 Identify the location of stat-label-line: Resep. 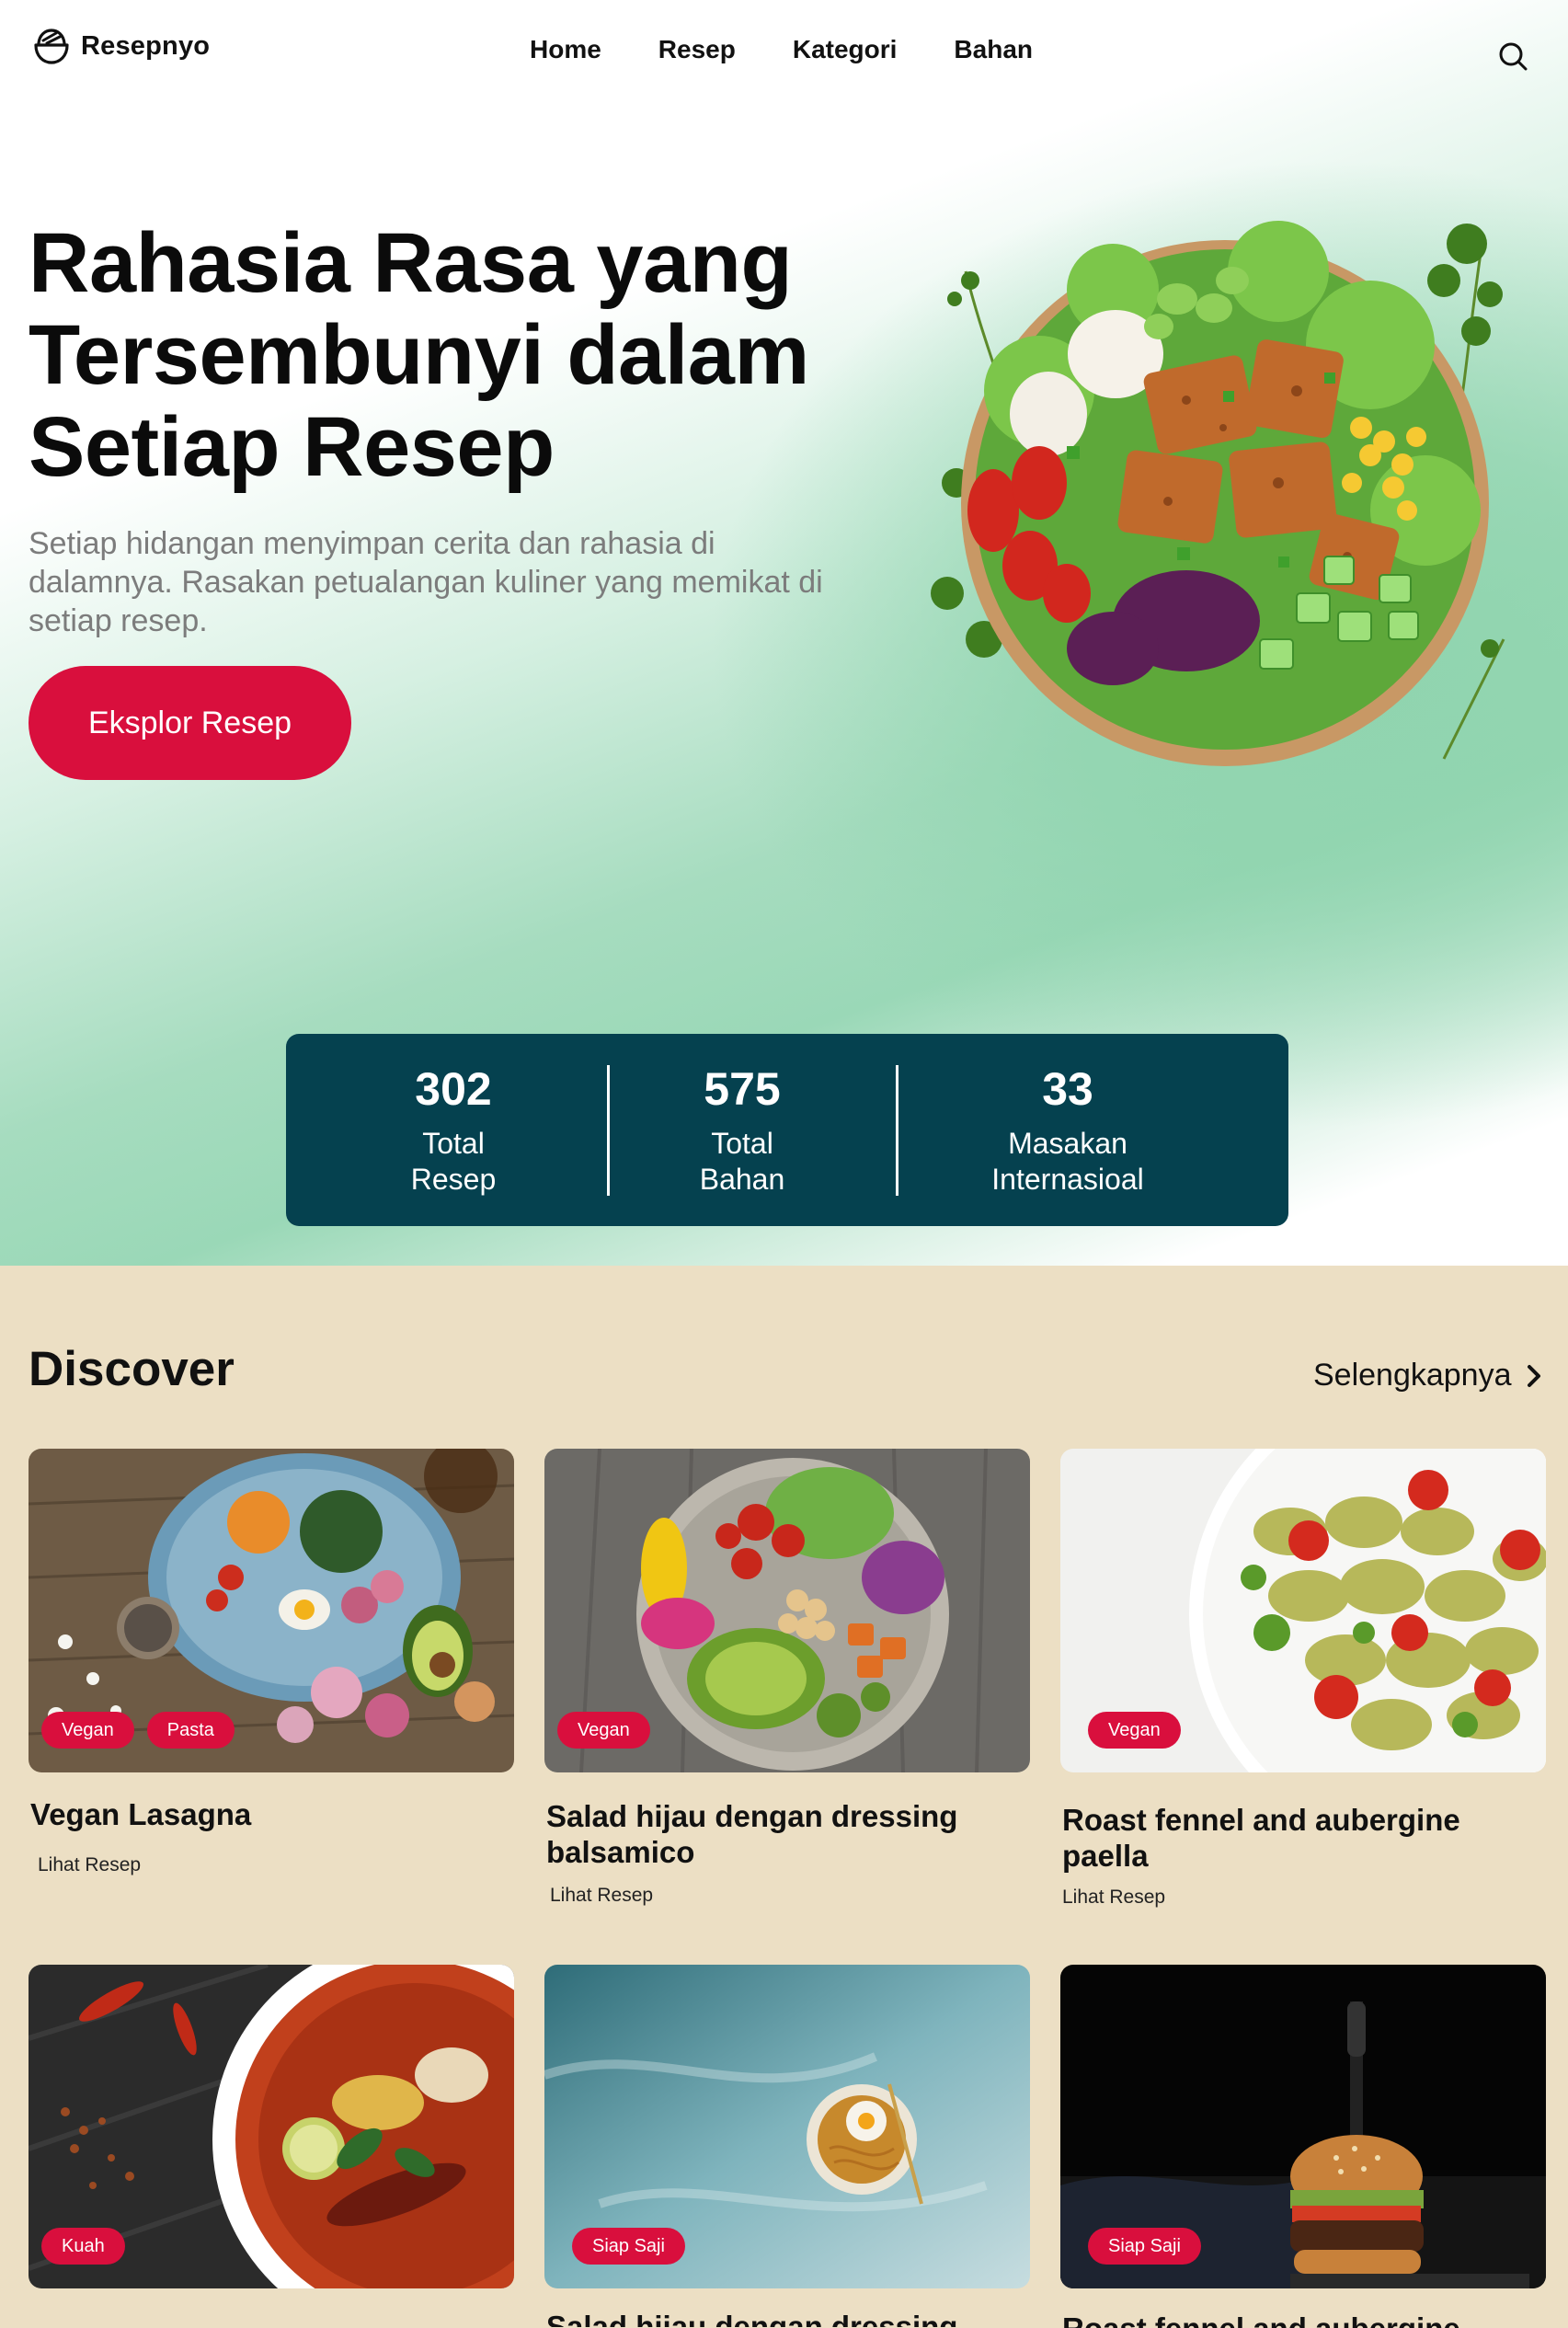
(453, 1179).